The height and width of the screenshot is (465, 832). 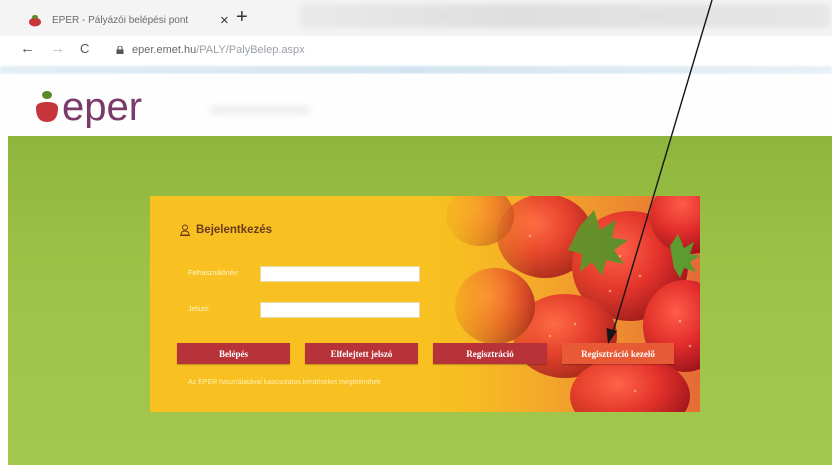 I want to click on blurred-tab-region, so click(x=565, y=16).